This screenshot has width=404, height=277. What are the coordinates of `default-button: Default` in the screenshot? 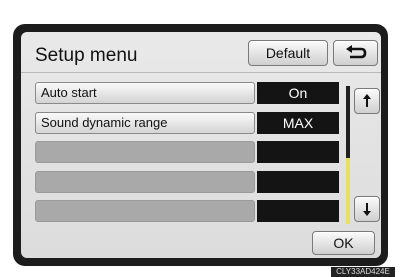 It's located at (288, 53).